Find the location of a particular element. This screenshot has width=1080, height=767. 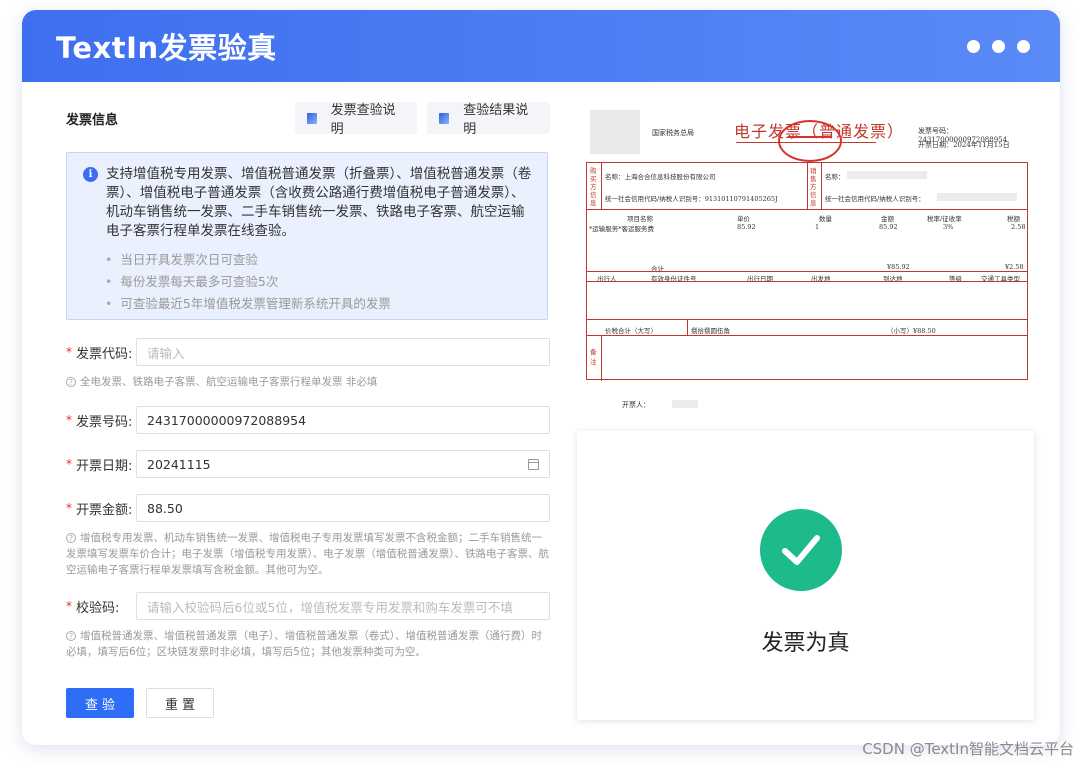

col-tax: 税额 is located at coordinates (1013, 219).